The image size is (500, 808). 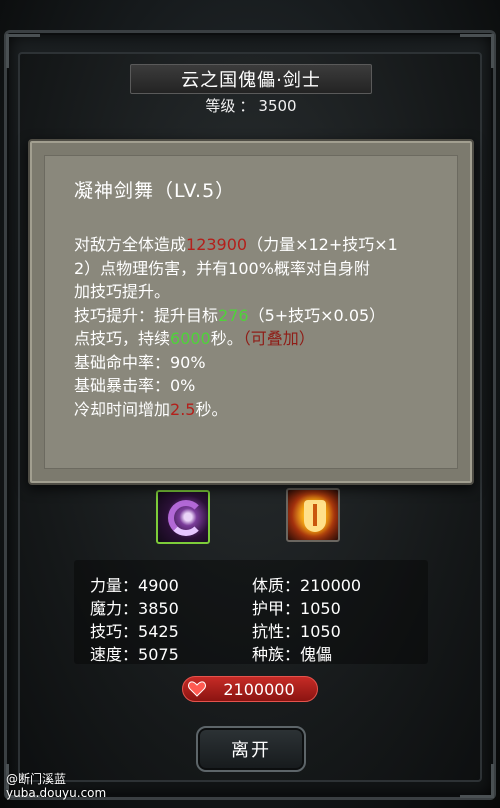 What do you see at coordinates (155, 191) in the screenshot?
I see `skill-tooltip-title: 凝神剑舞（LV.5）` at bounding box center [155, 191].